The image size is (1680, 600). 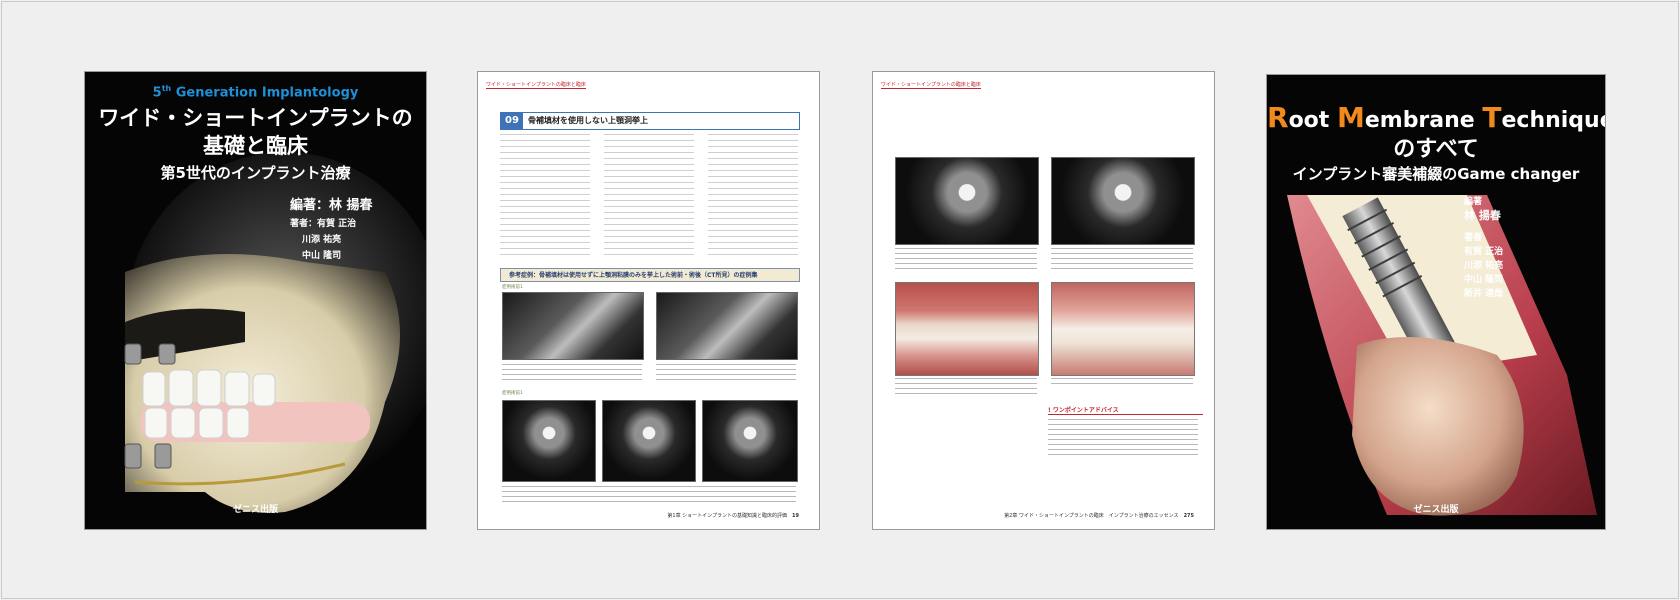 I want to click on book-title: ワイド・ショートインプラントの 基礎と臨床, so click(x=255, y=132).